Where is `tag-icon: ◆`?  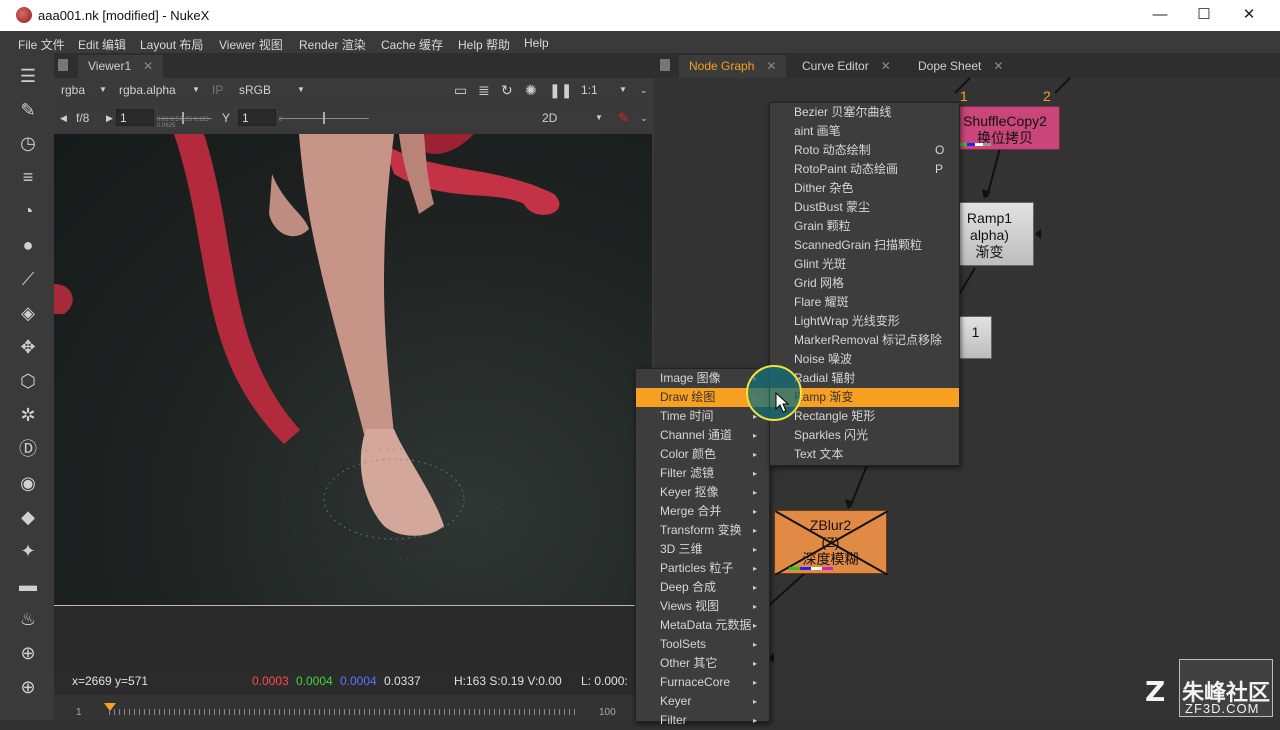
tag-icon: ◆ is located at coordinates (28, 517).